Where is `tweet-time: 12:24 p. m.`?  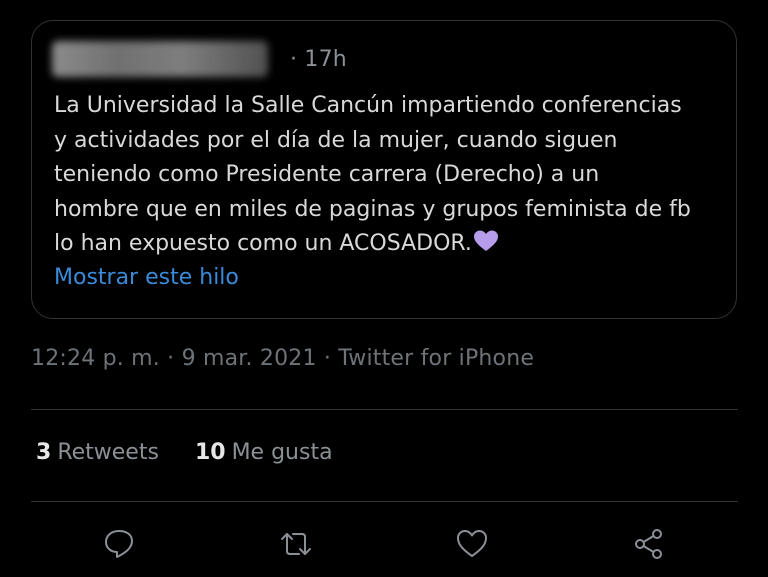 tweet-time: 12:24 p. m. is located at coordinates (95, 358).